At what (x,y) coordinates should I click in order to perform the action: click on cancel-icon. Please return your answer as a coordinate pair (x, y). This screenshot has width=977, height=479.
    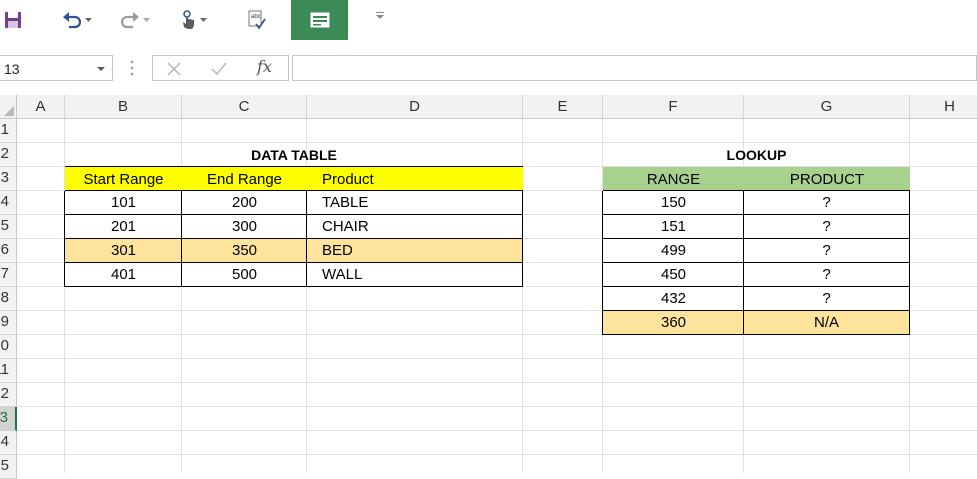
    Looking at the image, I should click on (174, 69).